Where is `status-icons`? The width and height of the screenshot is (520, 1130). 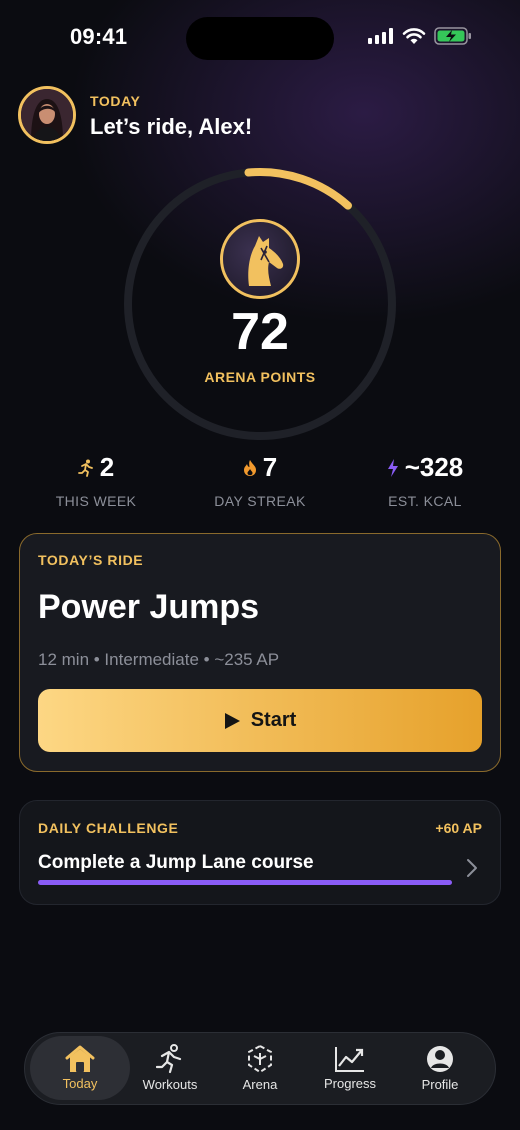 status-icons is located at coordinates (420, 36).